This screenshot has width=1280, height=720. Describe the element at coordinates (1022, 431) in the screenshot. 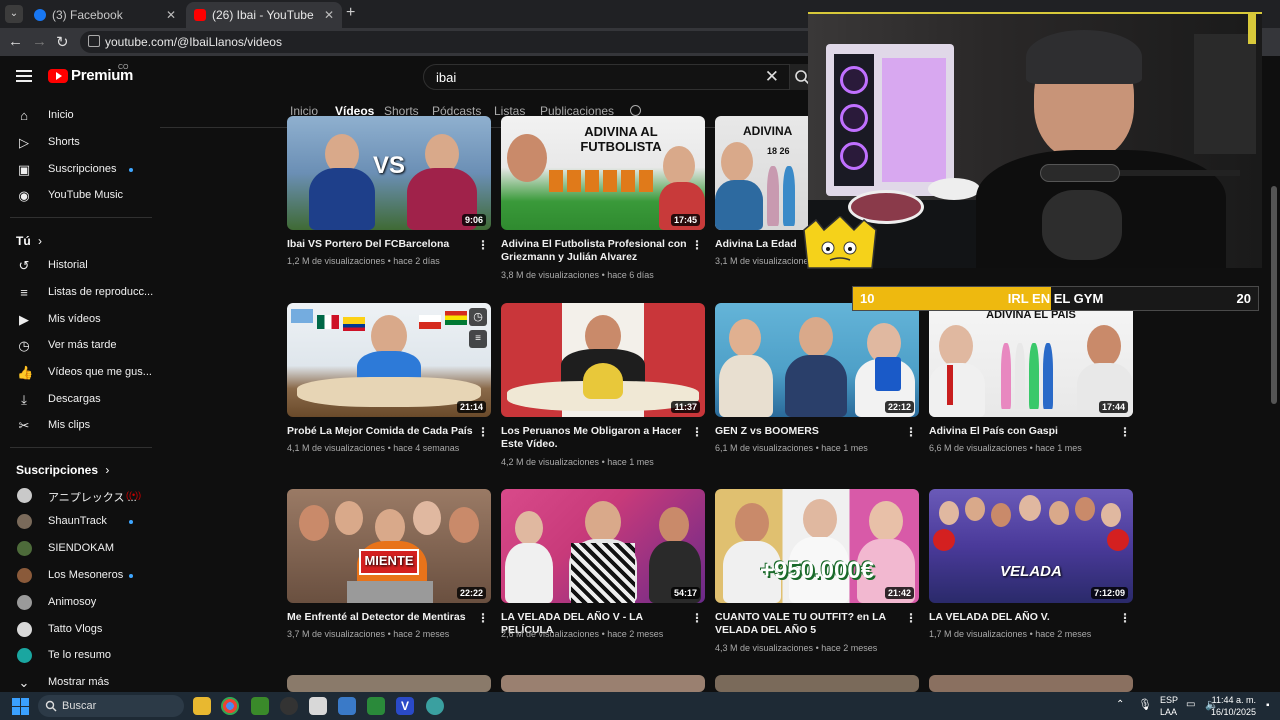

I see `video-title: Adivina El País con Gaspi` at that location.